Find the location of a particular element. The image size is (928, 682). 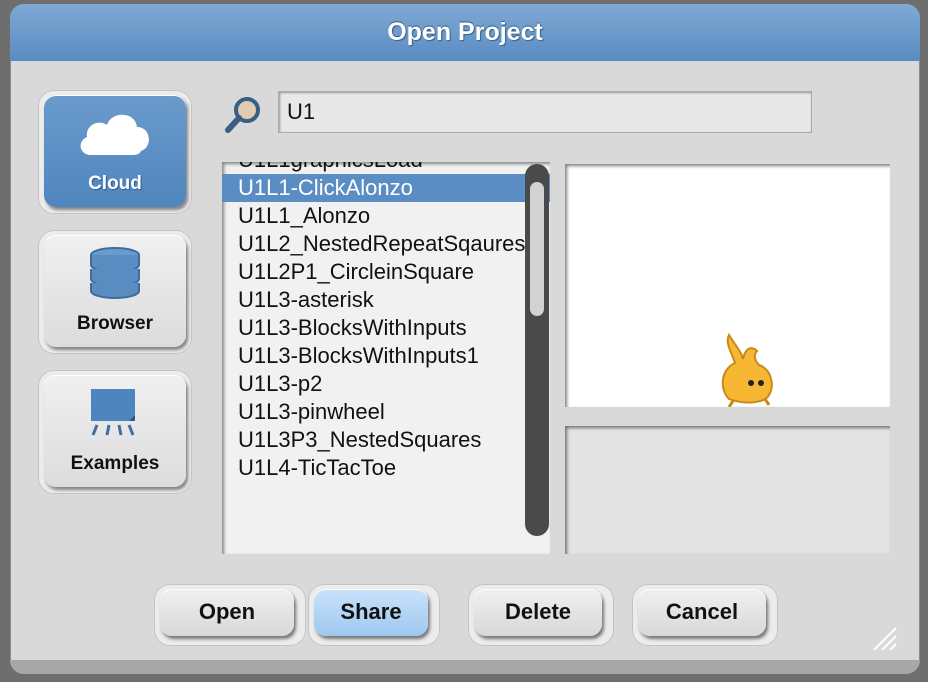

list-item: U1L3-asterisk is located at coordinates (386, 300).